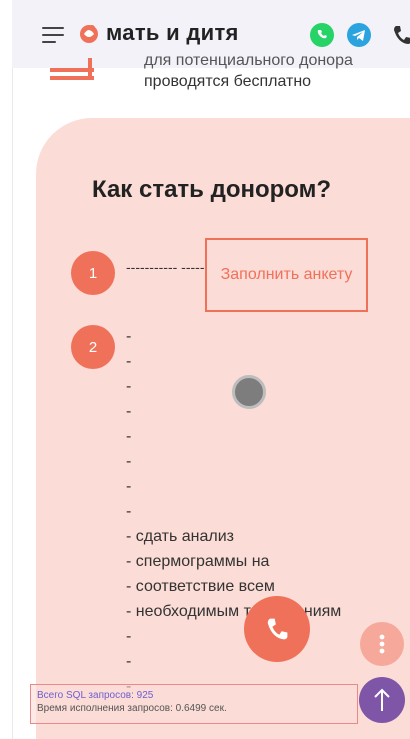 The height and width of the screenshot is (739, 410). What do you see at coordinates (228, 81) in the screenshot?
I see `intro-line-2: проводятся бесплатно` at bounding box center [228, 81].